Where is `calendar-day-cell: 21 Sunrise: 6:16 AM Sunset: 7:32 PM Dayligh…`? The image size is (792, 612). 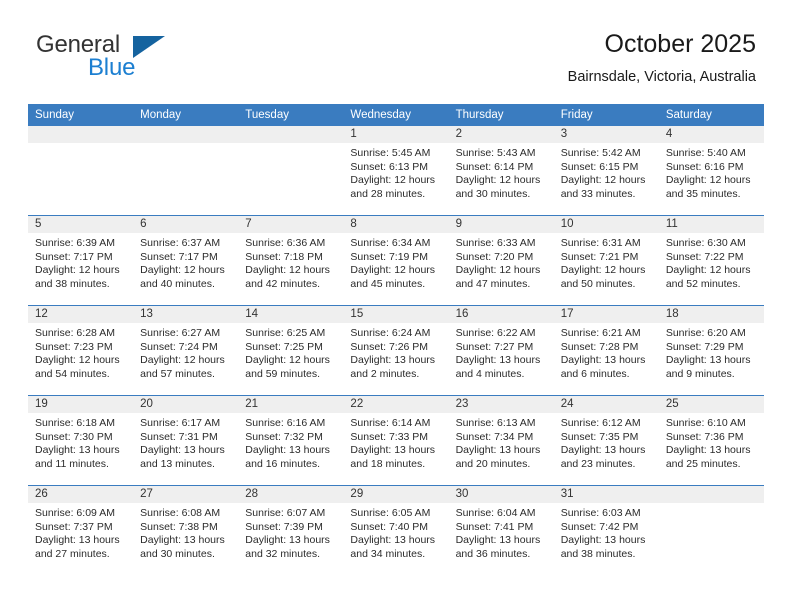 calendar-day-cell: 21 Sunrise: 6:16 AM Sunset: 7:32 PM Dayligh… is located at coordinates (291, 440).